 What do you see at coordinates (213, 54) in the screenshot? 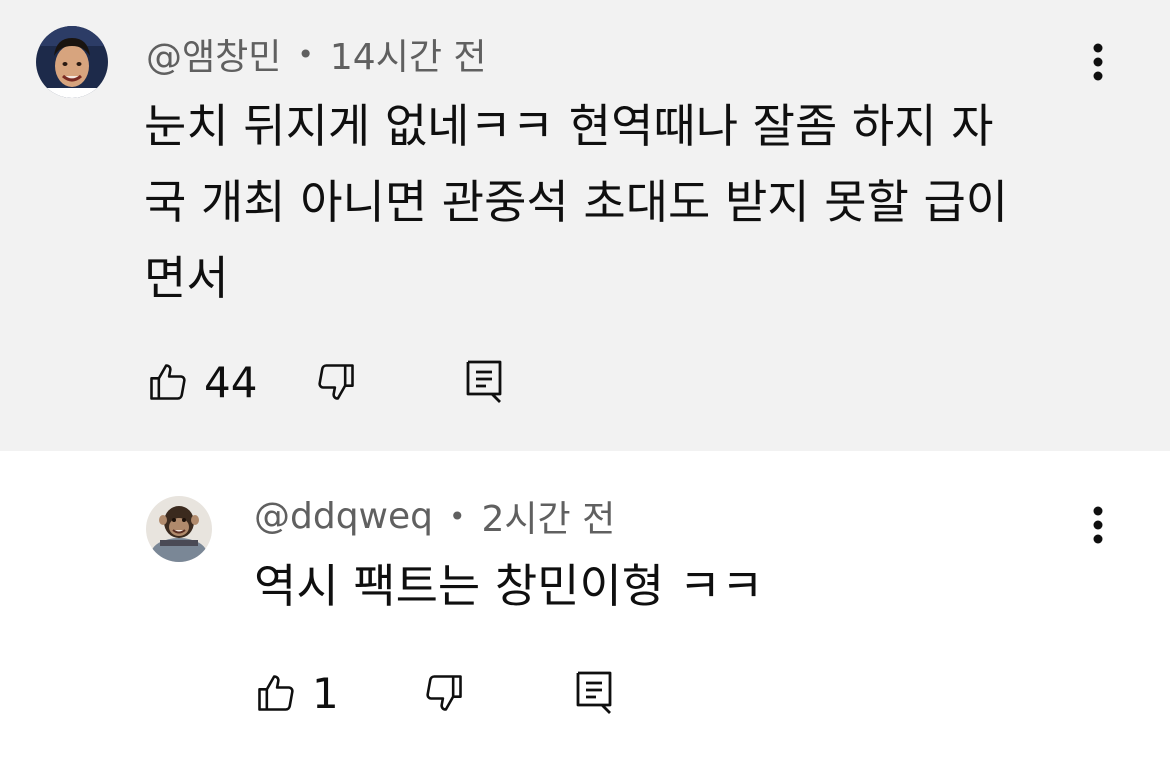
I see `username: @앰창민` at bounding box center [213, 54].